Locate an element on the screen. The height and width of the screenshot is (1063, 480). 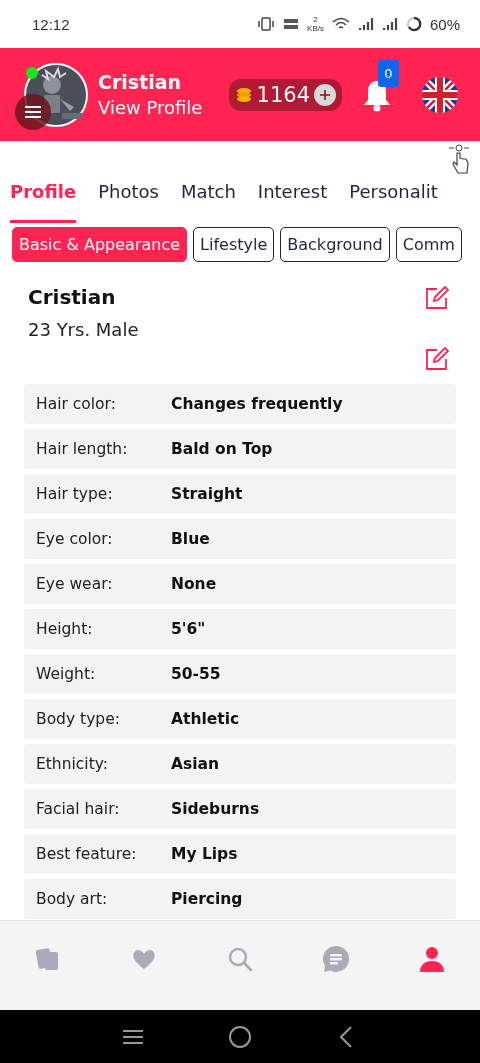
detail-label: Eye color: is located at coordinates (75, 539).